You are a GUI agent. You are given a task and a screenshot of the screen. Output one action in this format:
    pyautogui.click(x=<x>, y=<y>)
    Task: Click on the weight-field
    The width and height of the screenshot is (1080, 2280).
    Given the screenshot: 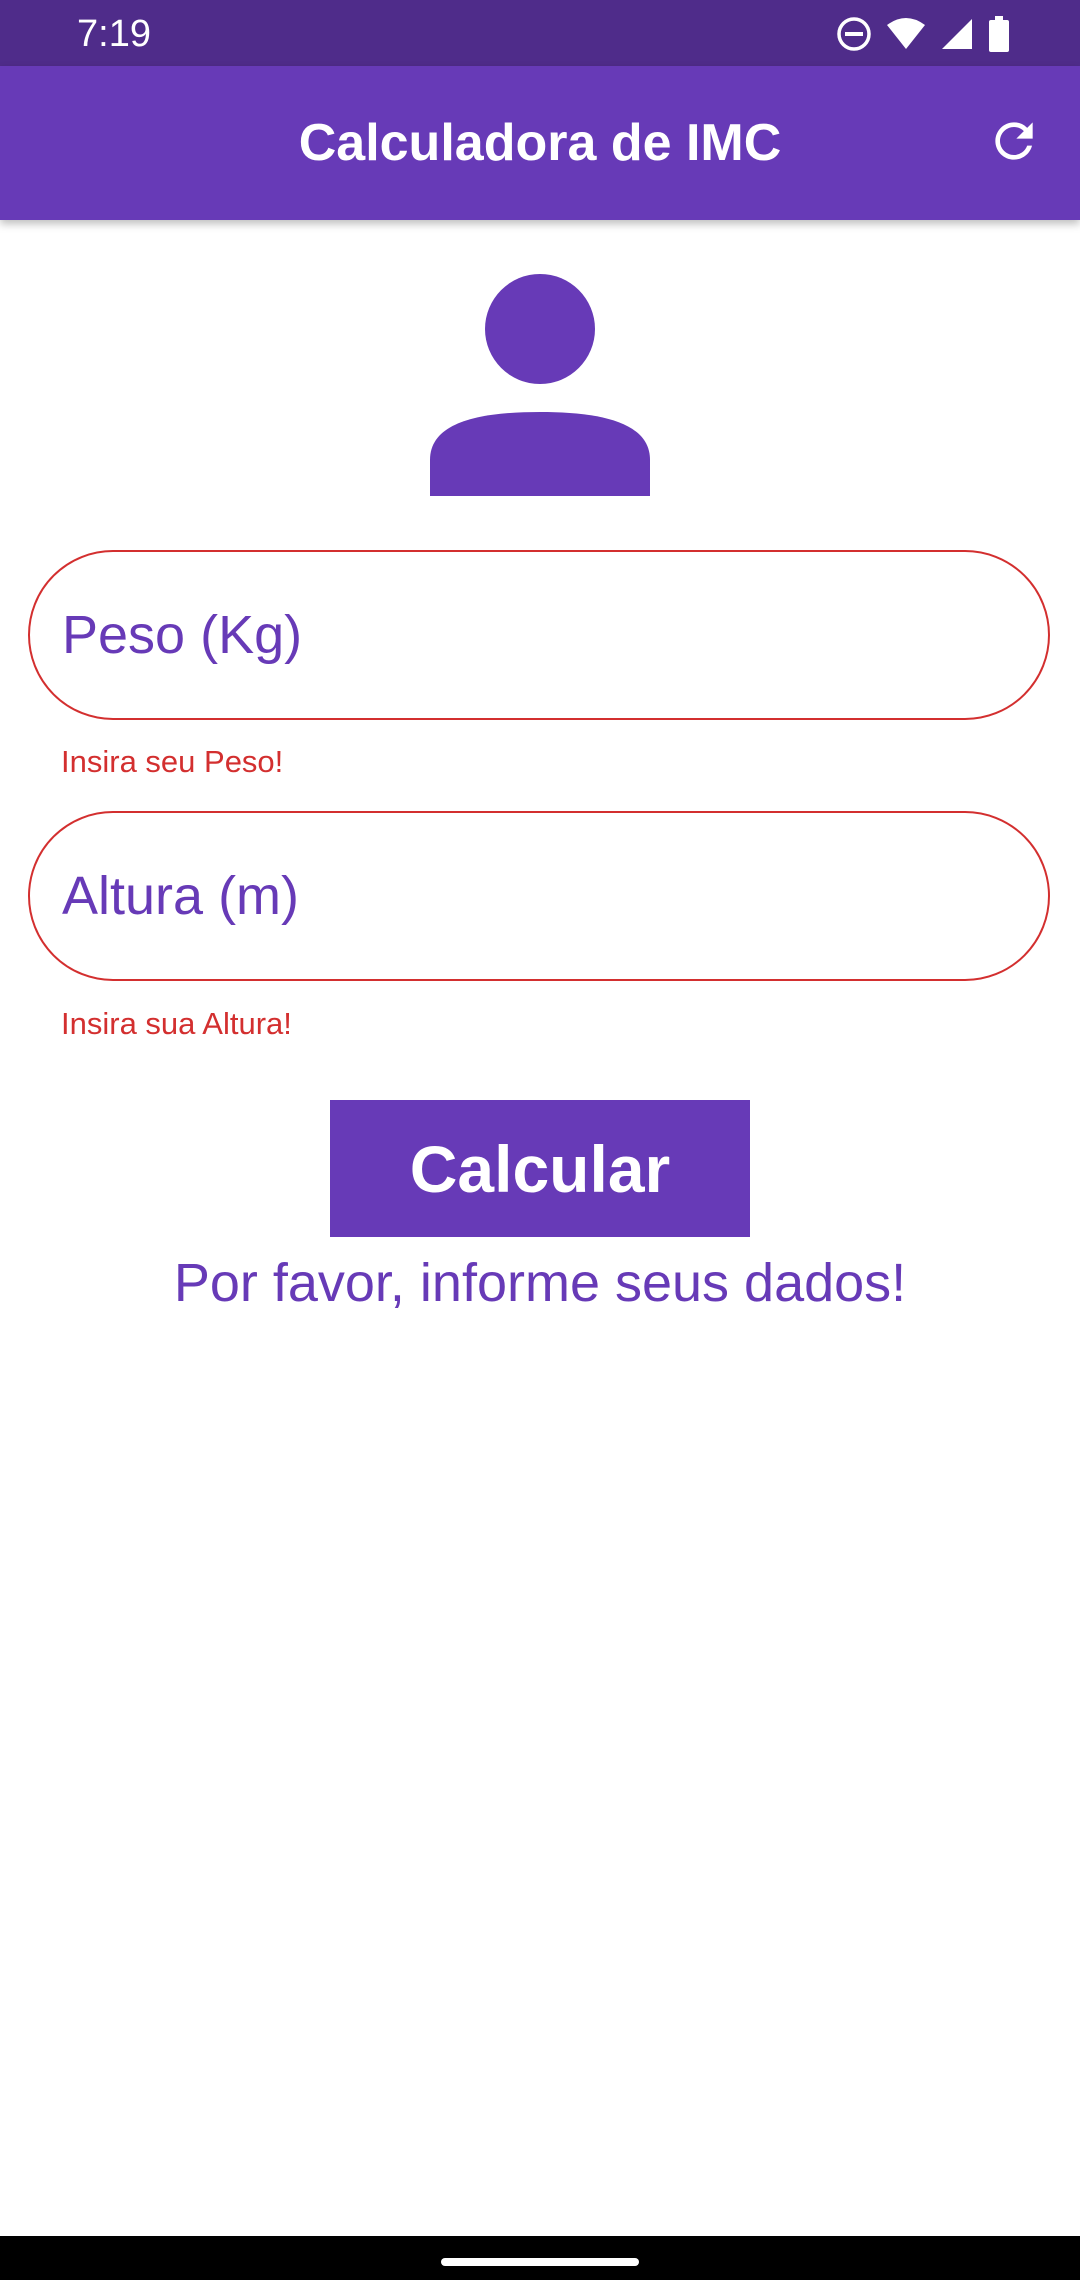 What is the action you would take?
    pyautogui.click(x=539, y=635)
    